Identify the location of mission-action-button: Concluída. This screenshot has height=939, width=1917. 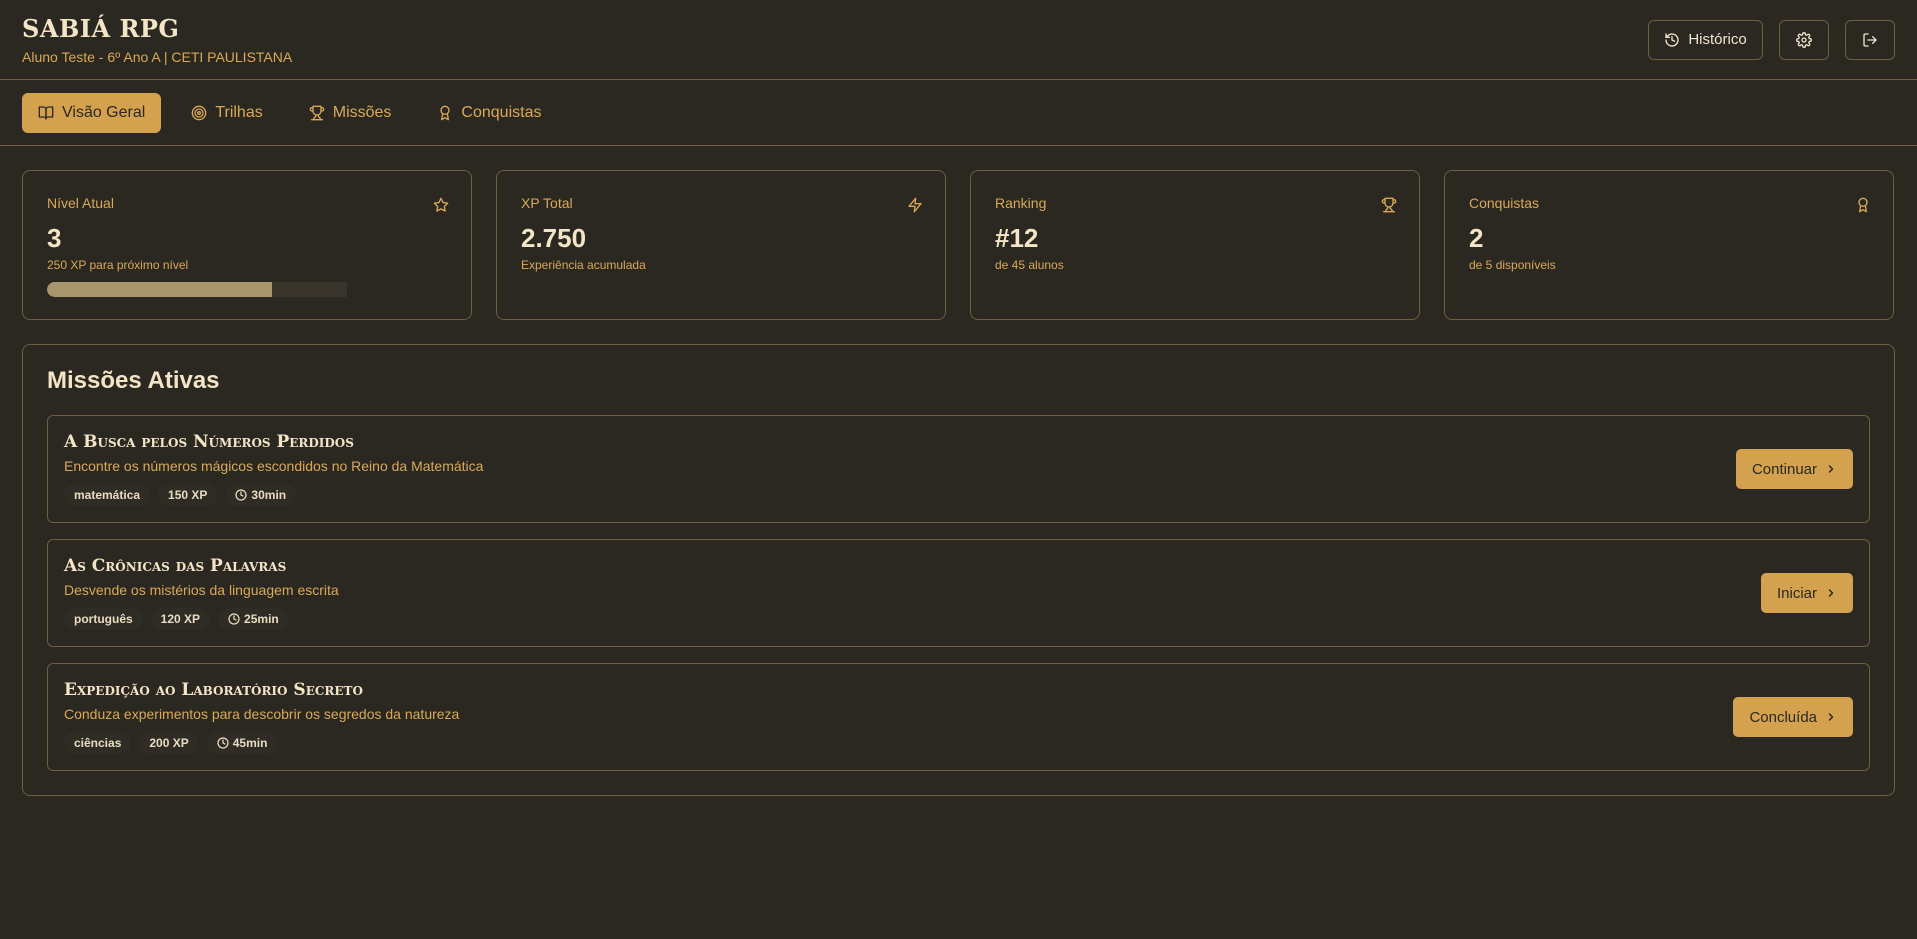
(1793, 717).